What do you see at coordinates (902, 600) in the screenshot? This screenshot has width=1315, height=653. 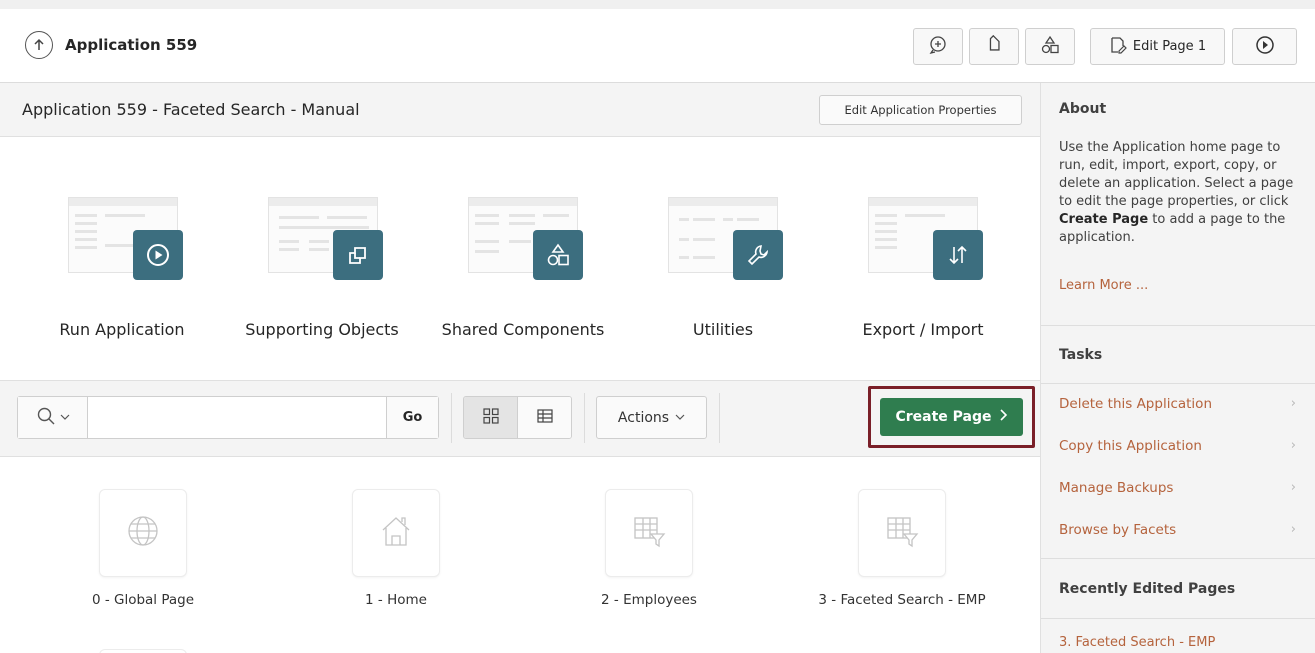 I see `page-label-3: 3 - Faceted Search - EMP` at bounding box center [902, 600].